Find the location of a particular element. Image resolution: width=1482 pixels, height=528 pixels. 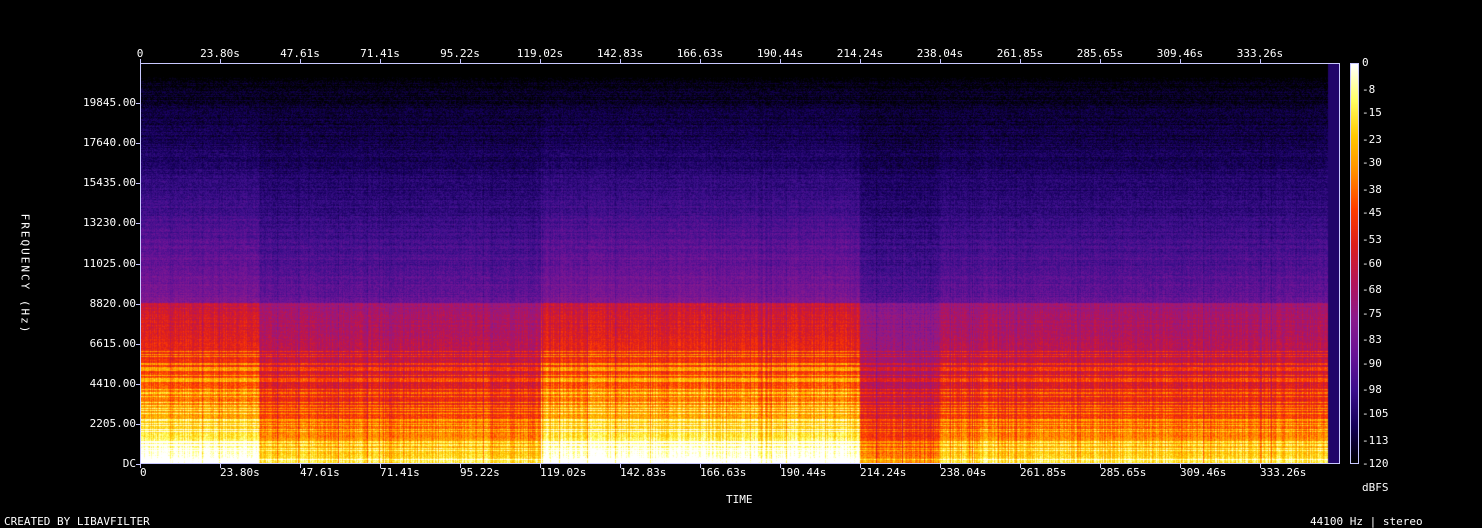

colorbar-tick-label: -45 is located at coordinates (1372, 213).